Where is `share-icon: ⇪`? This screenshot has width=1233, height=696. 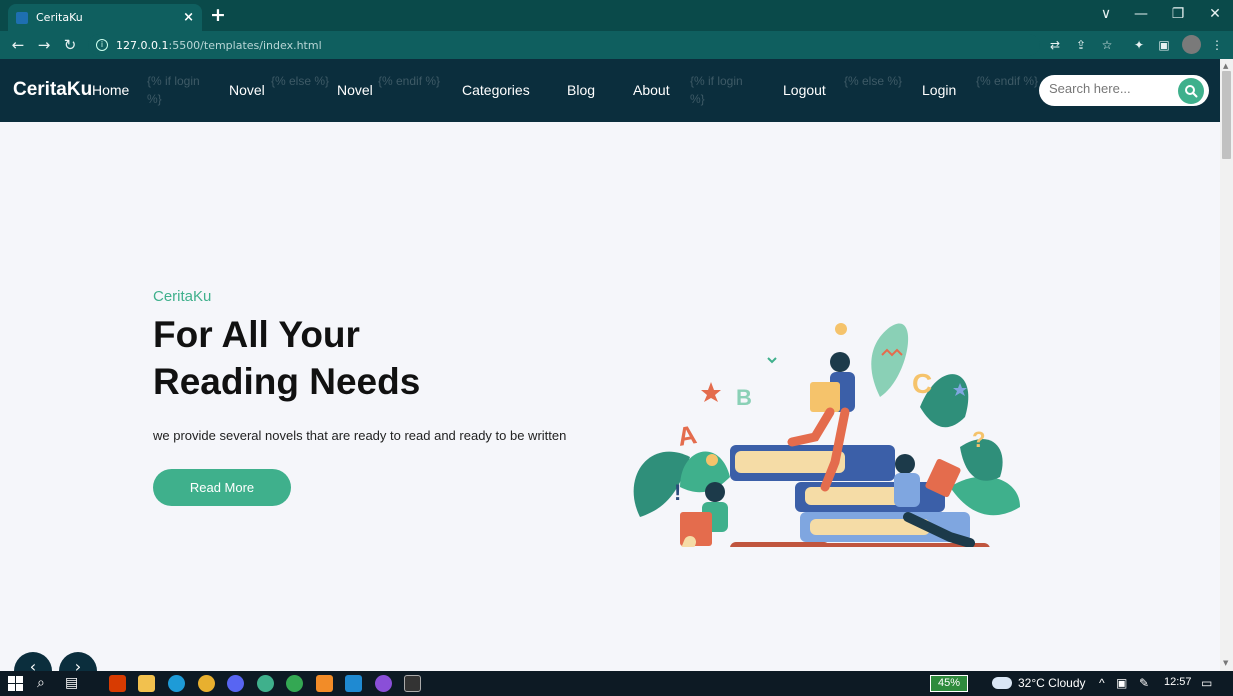 share-icon: ⇪ is located at coordinates (1081, 45).